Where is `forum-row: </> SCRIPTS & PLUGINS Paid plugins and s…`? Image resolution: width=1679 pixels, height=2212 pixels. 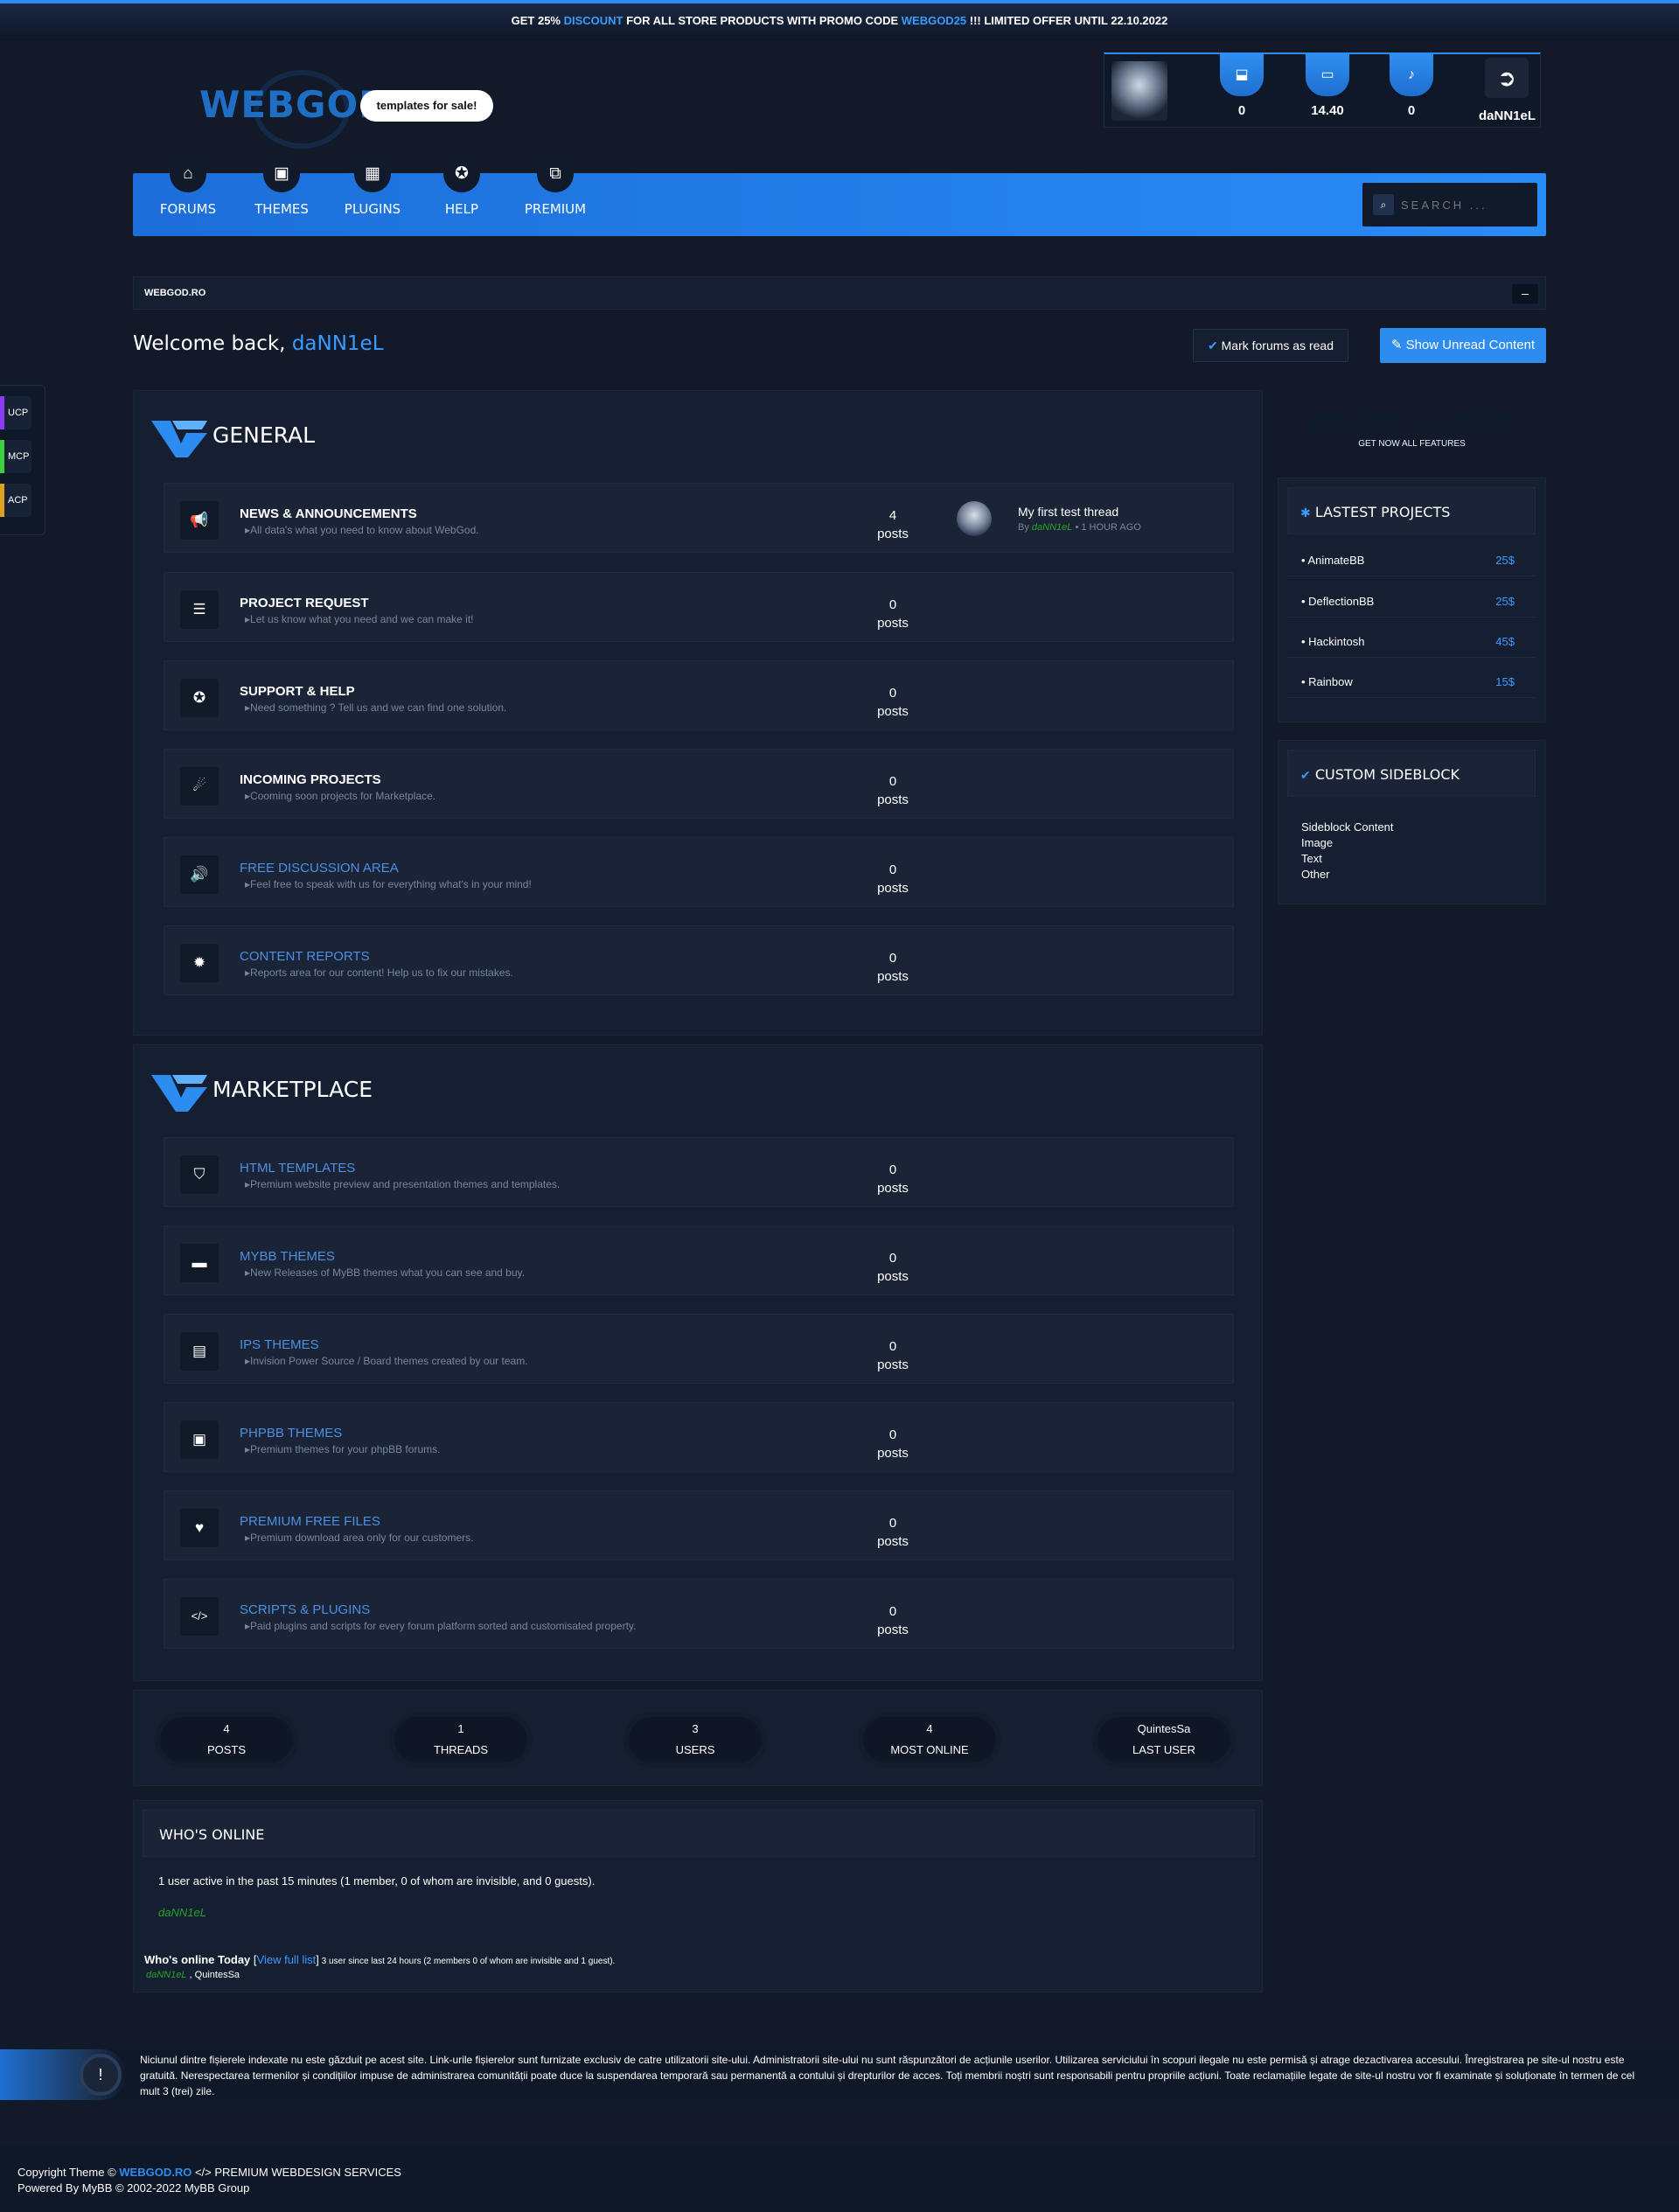
forum-row: </> SCRIPTS & PLUGINS Paid plugins and s… is located at coordinates (699, 1614).